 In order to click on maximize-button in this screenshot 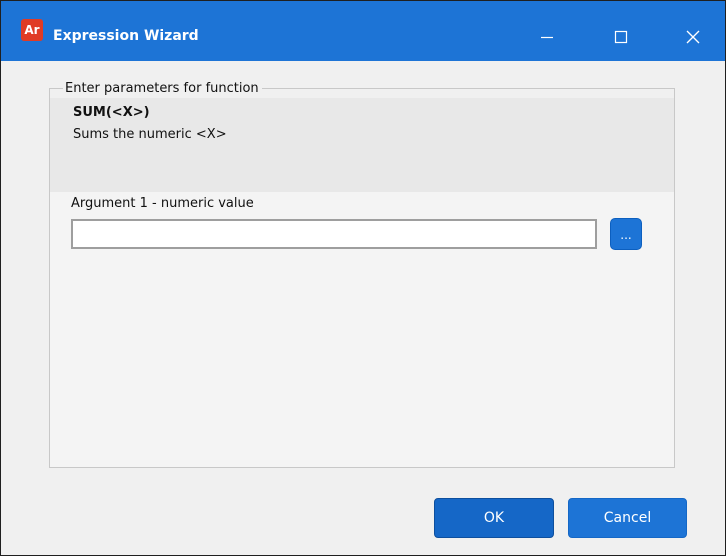, I will do `click(621, 37)`.